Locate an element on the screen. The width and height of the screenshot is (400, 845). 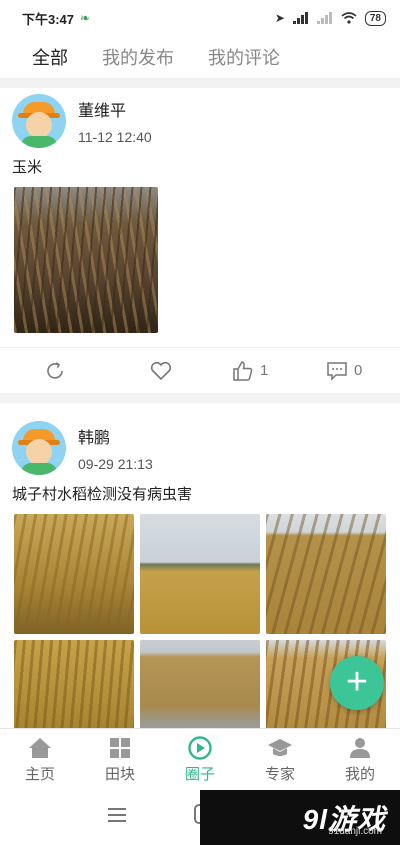
nav-label: 主页 is located at coordinates (39, 774).